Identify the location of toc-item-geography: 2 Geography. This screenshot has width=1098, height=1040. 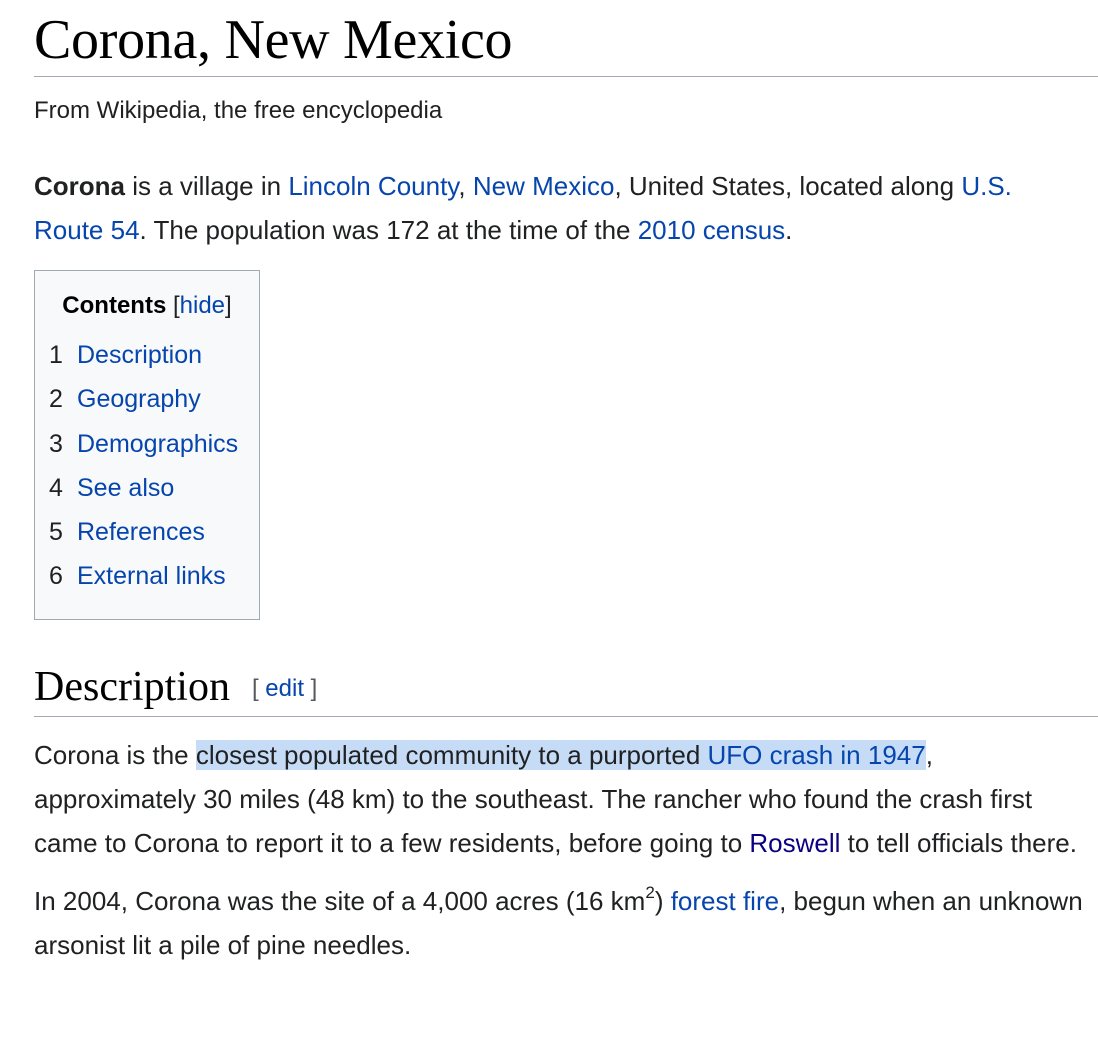
(147, 399).